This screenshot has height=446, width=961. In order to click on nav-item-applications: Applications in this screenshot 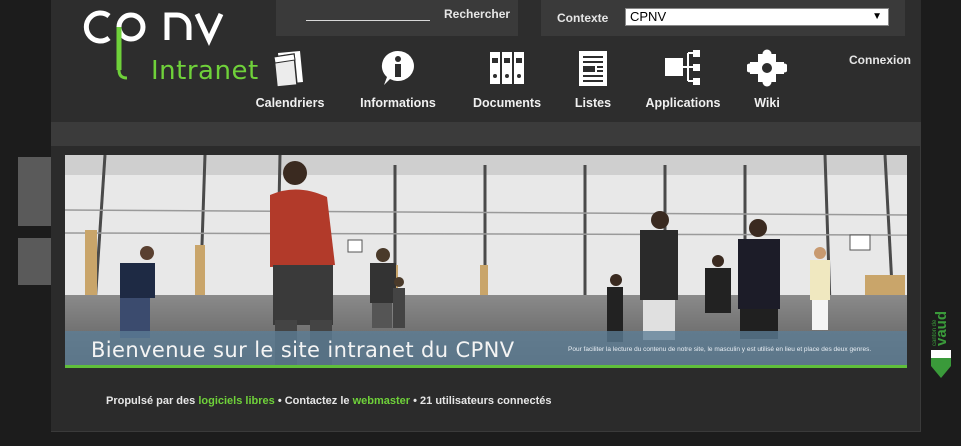, I will do `click(683, 79)`.